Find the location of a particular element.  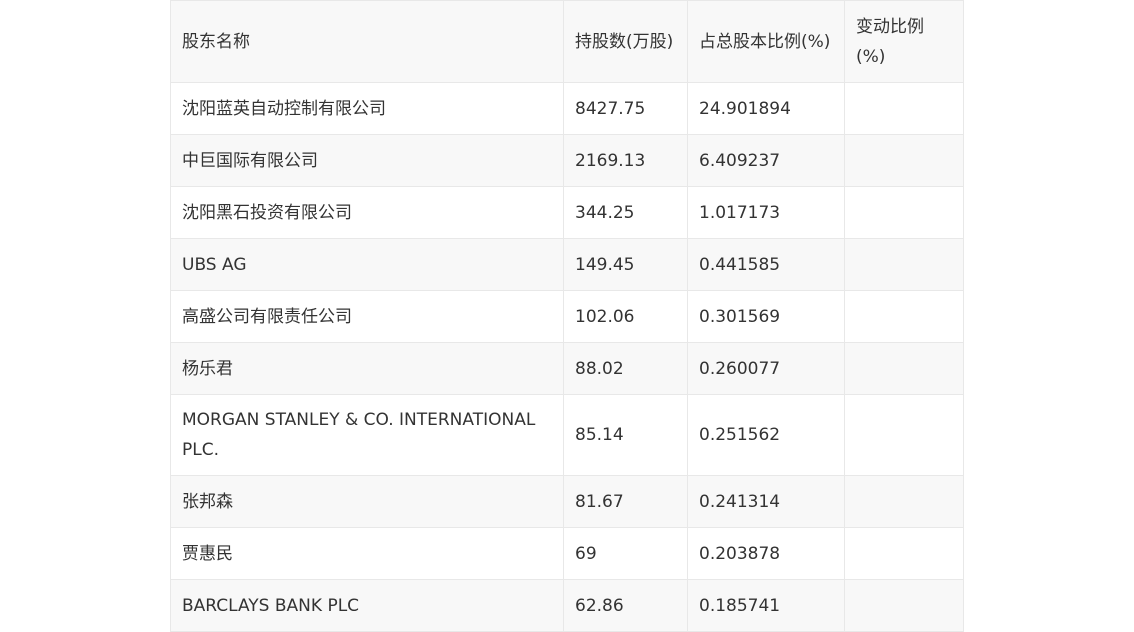

cell-shareholder-name: BARCLAYS BANK PLC is located at coordinates (367, 605).